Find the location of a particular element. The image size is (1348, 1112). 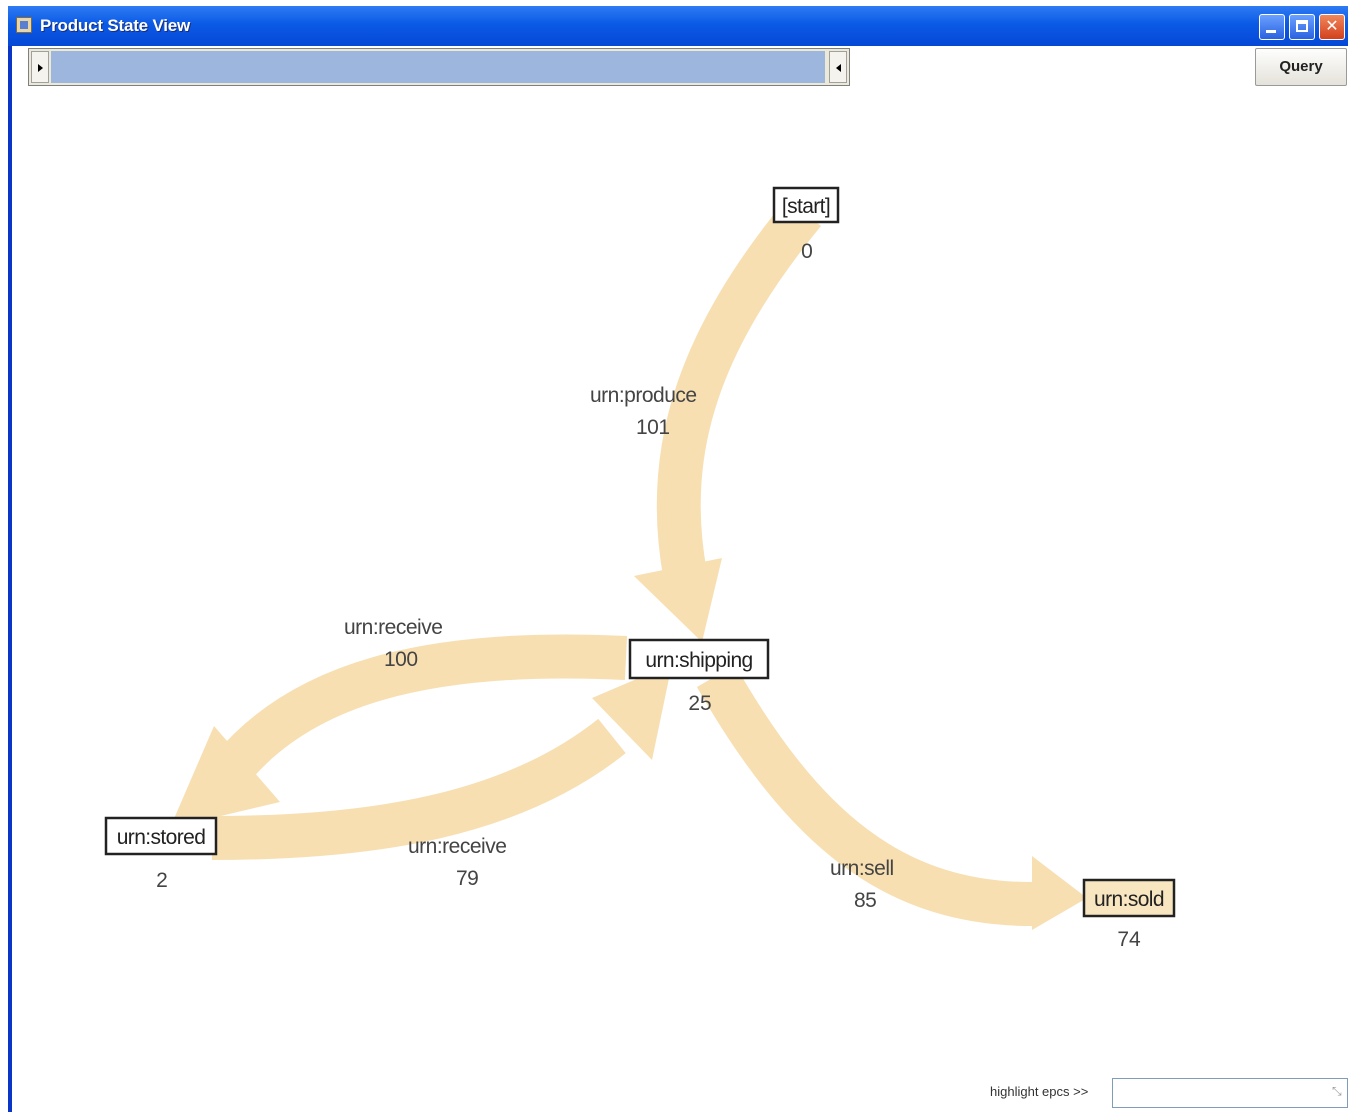

node-sold: urn:sold is located at coordinates (1129, 898).